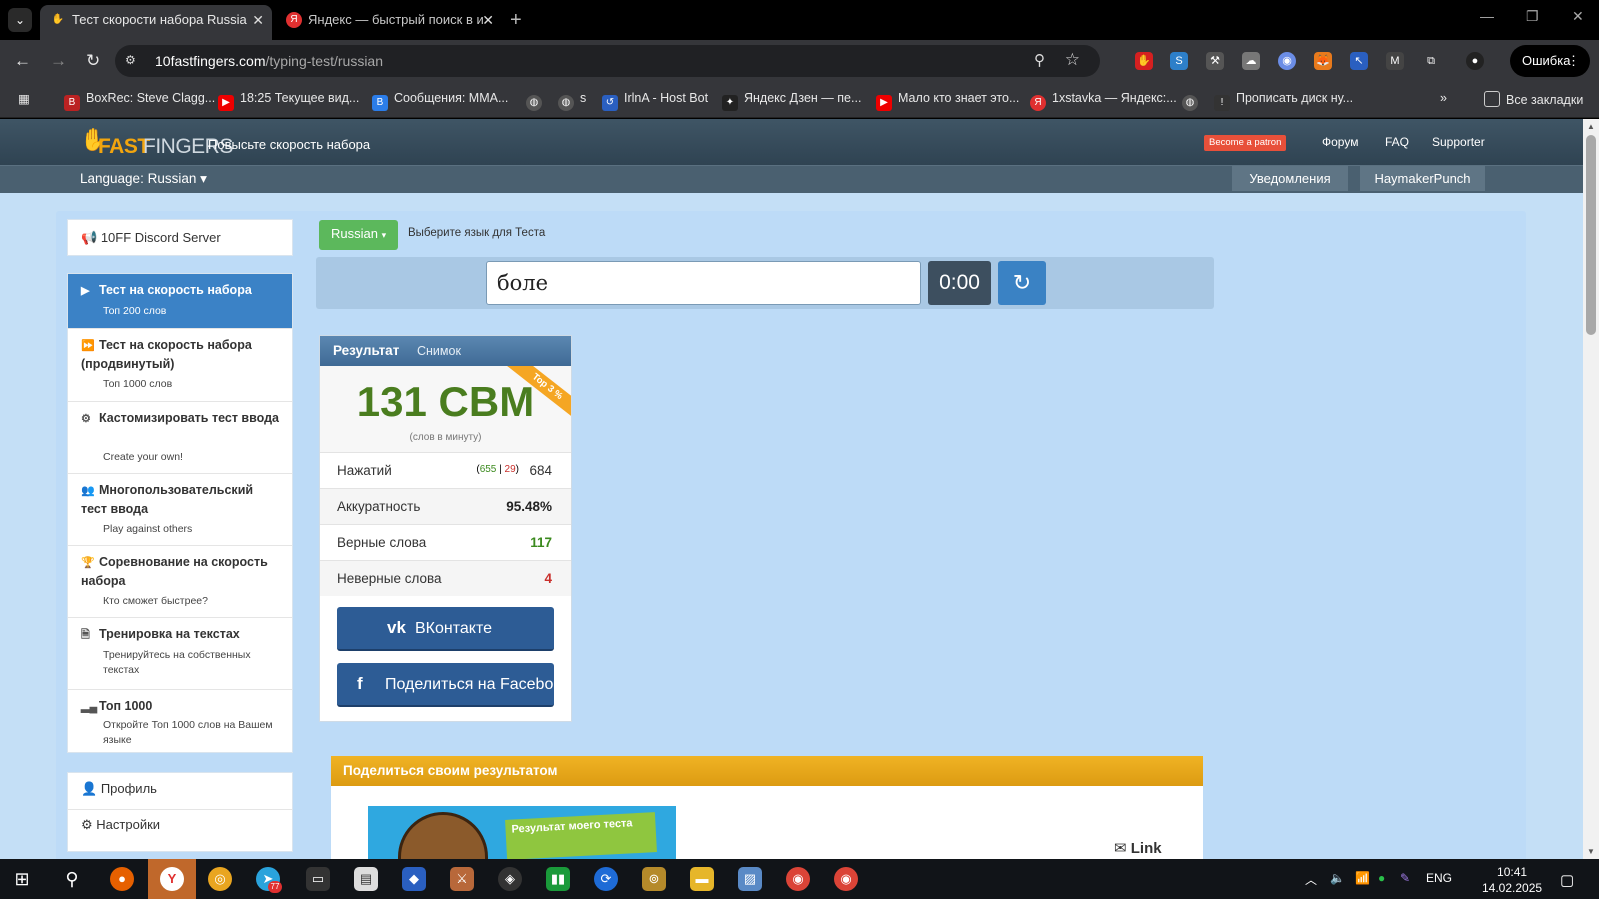 The height and width of the screenshot is (899, 1599). I want to click on firefox-icon: ●, so click(122, 879).